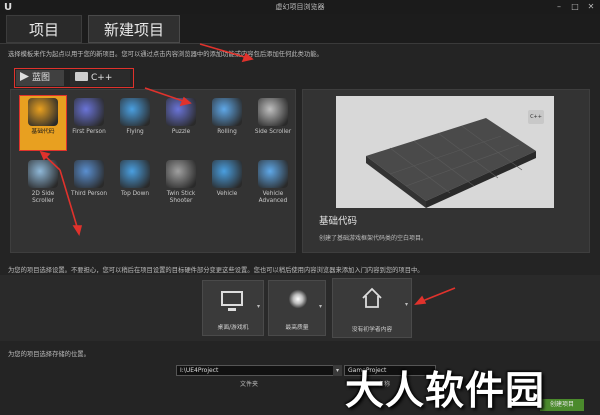  Describe the element at coordinates (445, 391) in the screenshot. I see `watermark-text: 大人软件园` at that location.